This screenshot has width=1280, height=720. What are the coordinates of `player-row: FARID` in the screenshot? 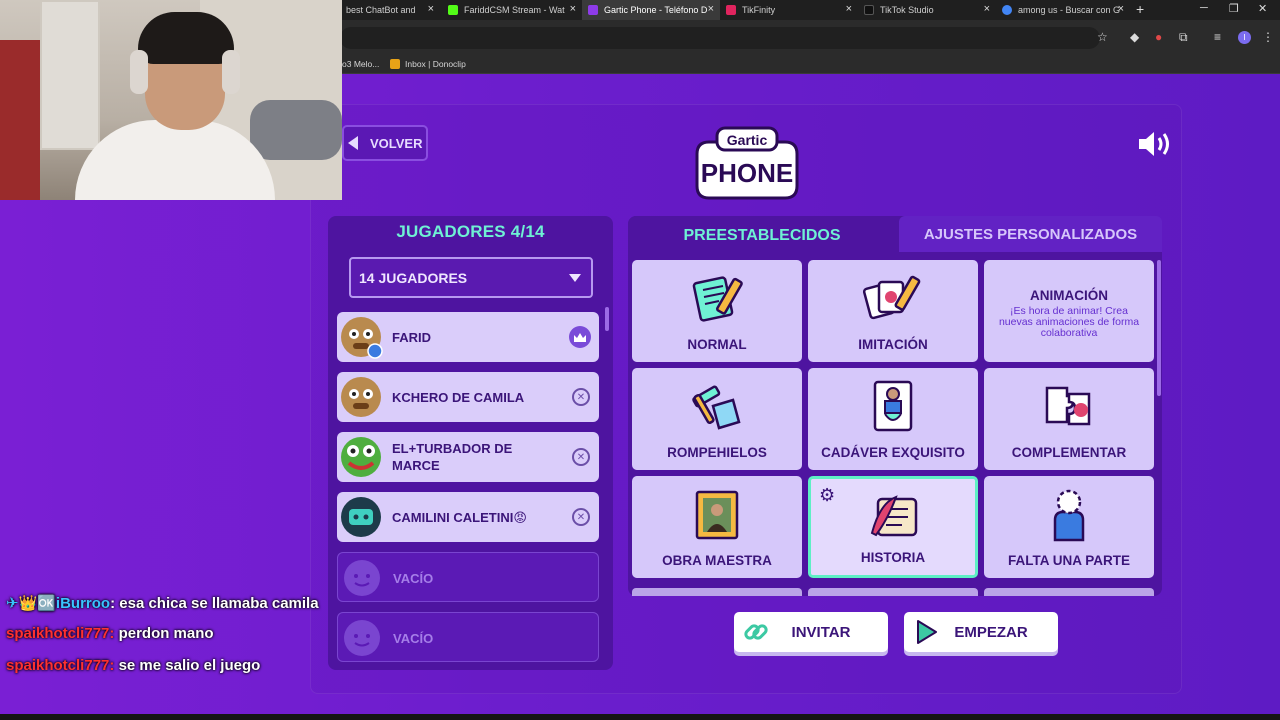 It's located at (468, 337).